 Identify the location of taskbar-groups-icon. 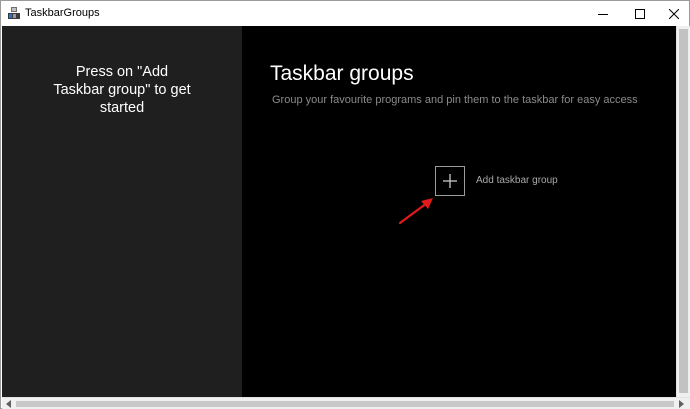
(14, 13).